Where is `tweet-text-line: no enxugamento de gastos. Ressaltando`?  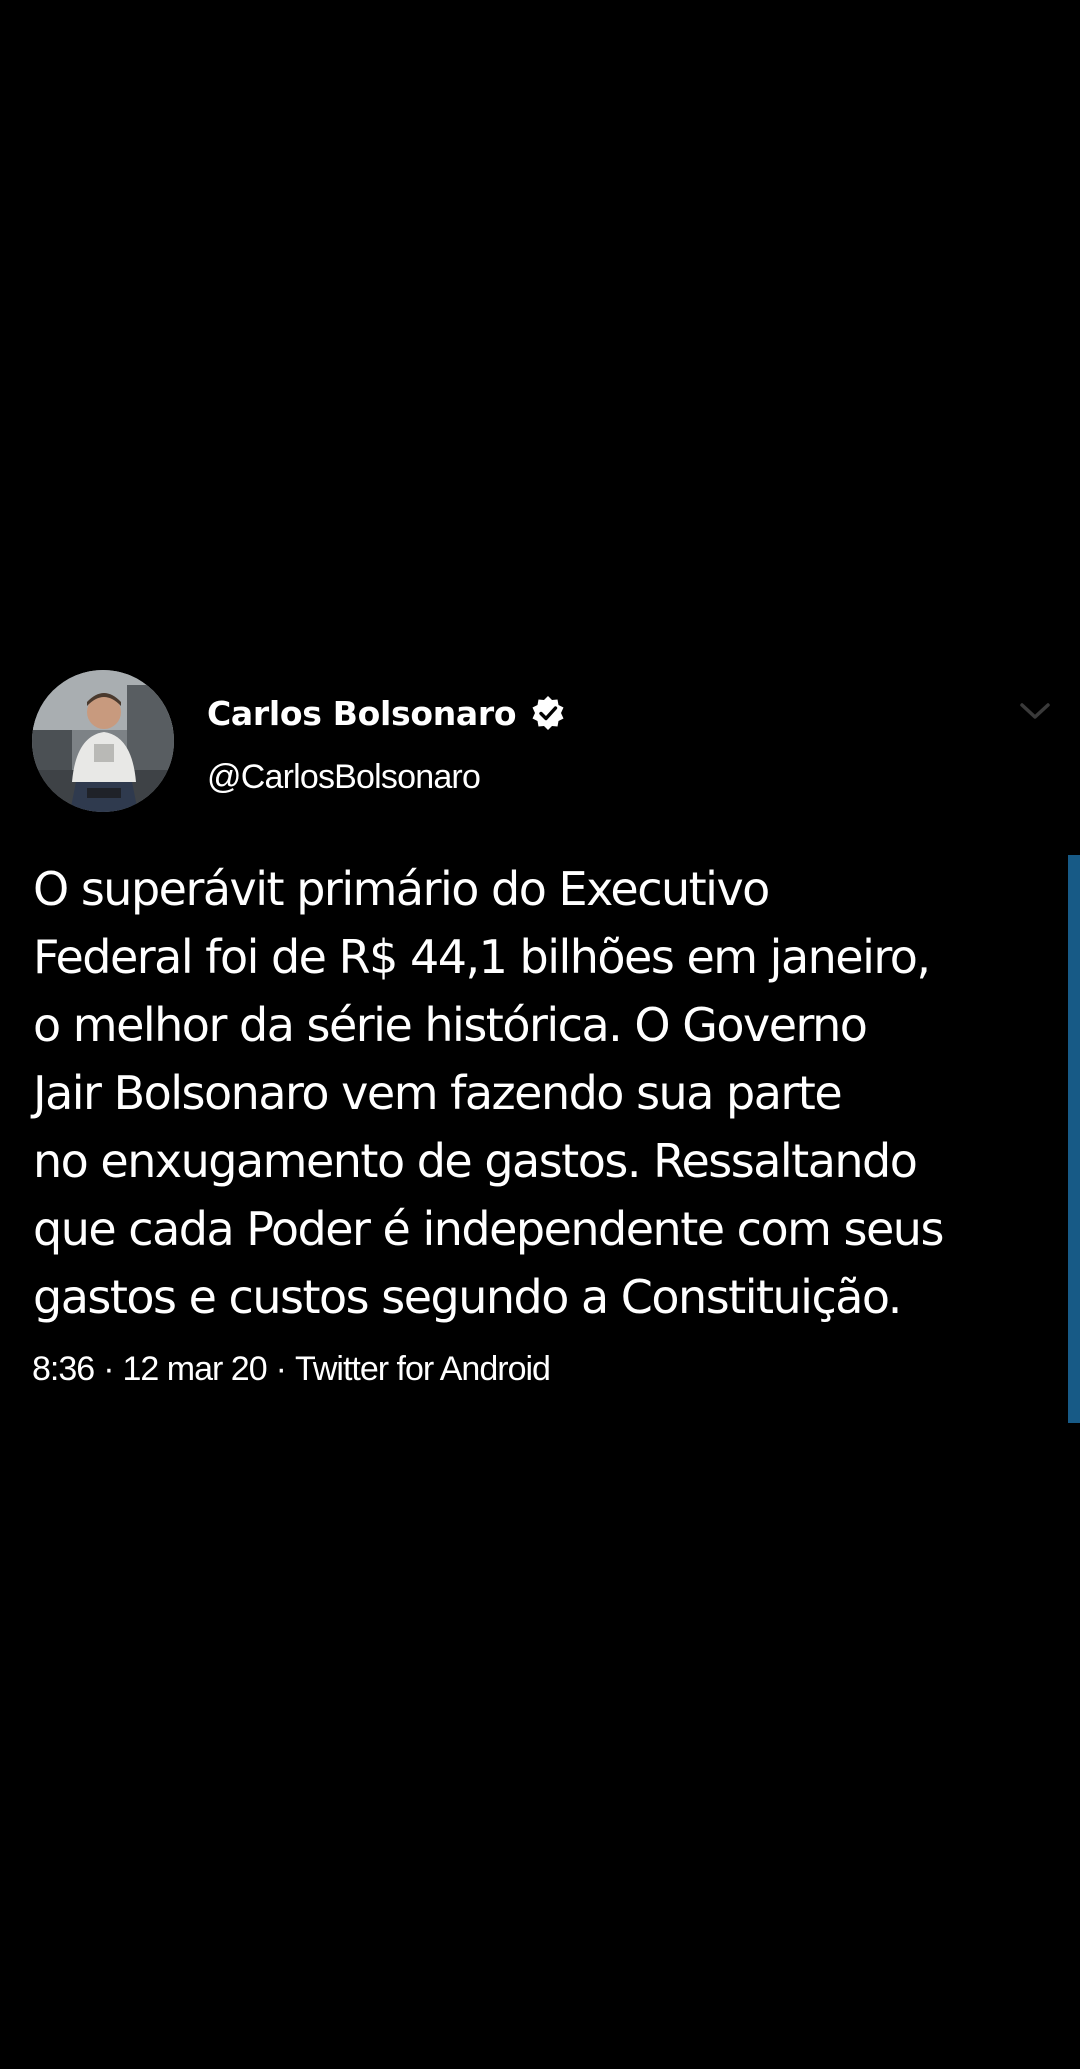 tweet-text-line: no enxugamento de gastos. Ressaltando is located at coordinates (475, 1161).